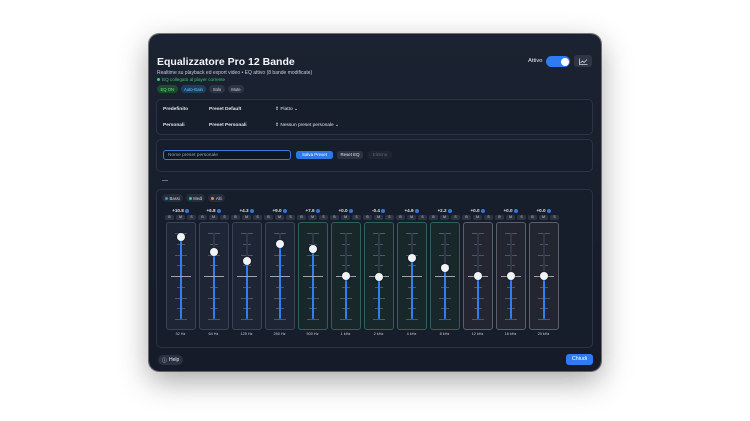 This screenshot has height=421, width=750. Describe the element at coordinates (350, 155) in the screenshot. I see `reset-eq-button: Reset EQ` at that location.